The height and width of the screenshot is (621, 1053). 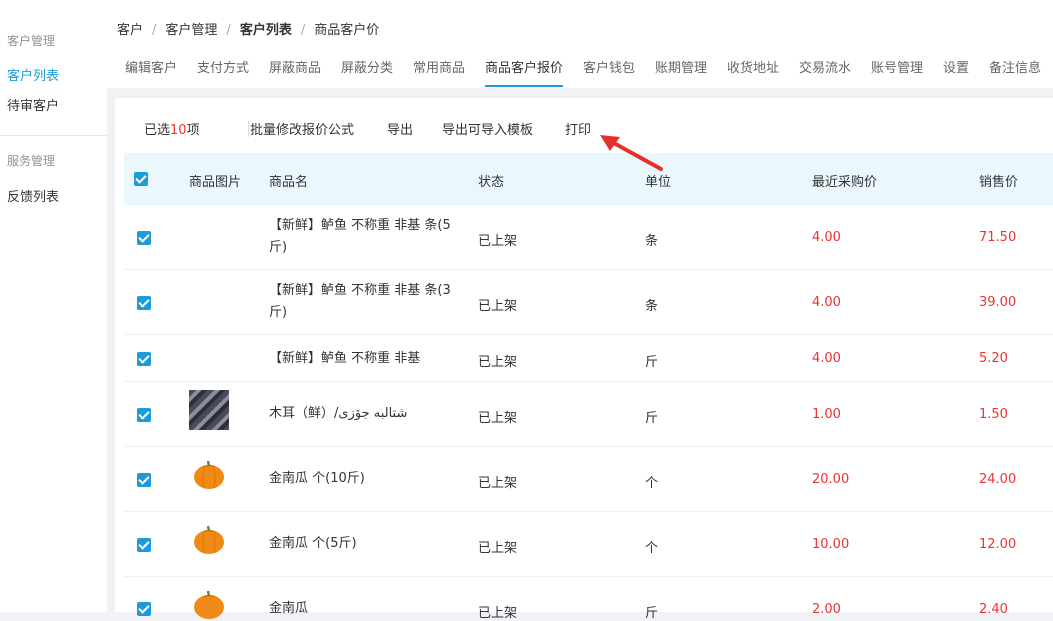 What do you see at coordinates (588, 237) in the screenshot?
I see `table-row: 【新鲜】鲈鱼 不称重 非基 条(5斤) 已上架 条 4.00 71.50` at bounding box center [588, 237].